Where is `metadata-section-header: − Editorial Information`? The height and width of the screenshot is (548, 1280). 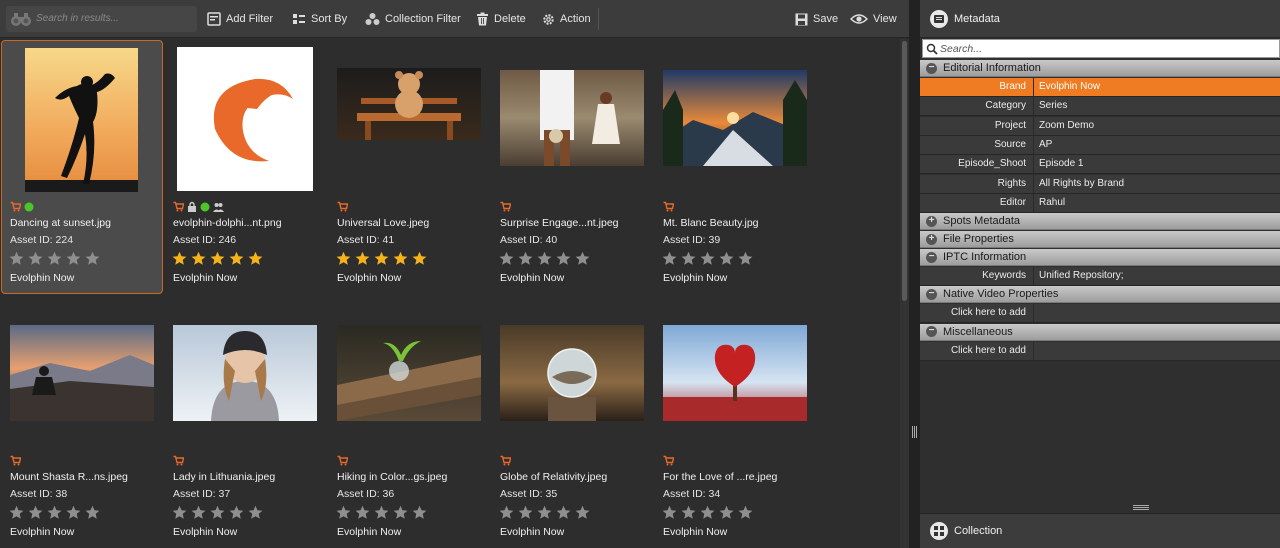
metadata-section-header: − Editorial Information is located at coordinates (1100, 68).